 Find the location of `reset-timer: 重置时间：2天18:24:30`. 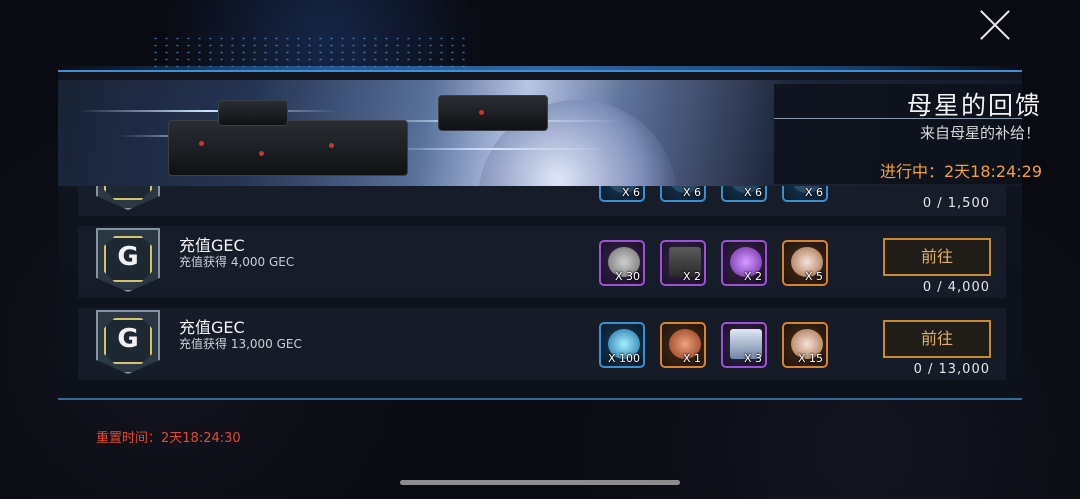

reset-timer: 重置时间：2天18:24:30 is located at coordinates (168, 438).